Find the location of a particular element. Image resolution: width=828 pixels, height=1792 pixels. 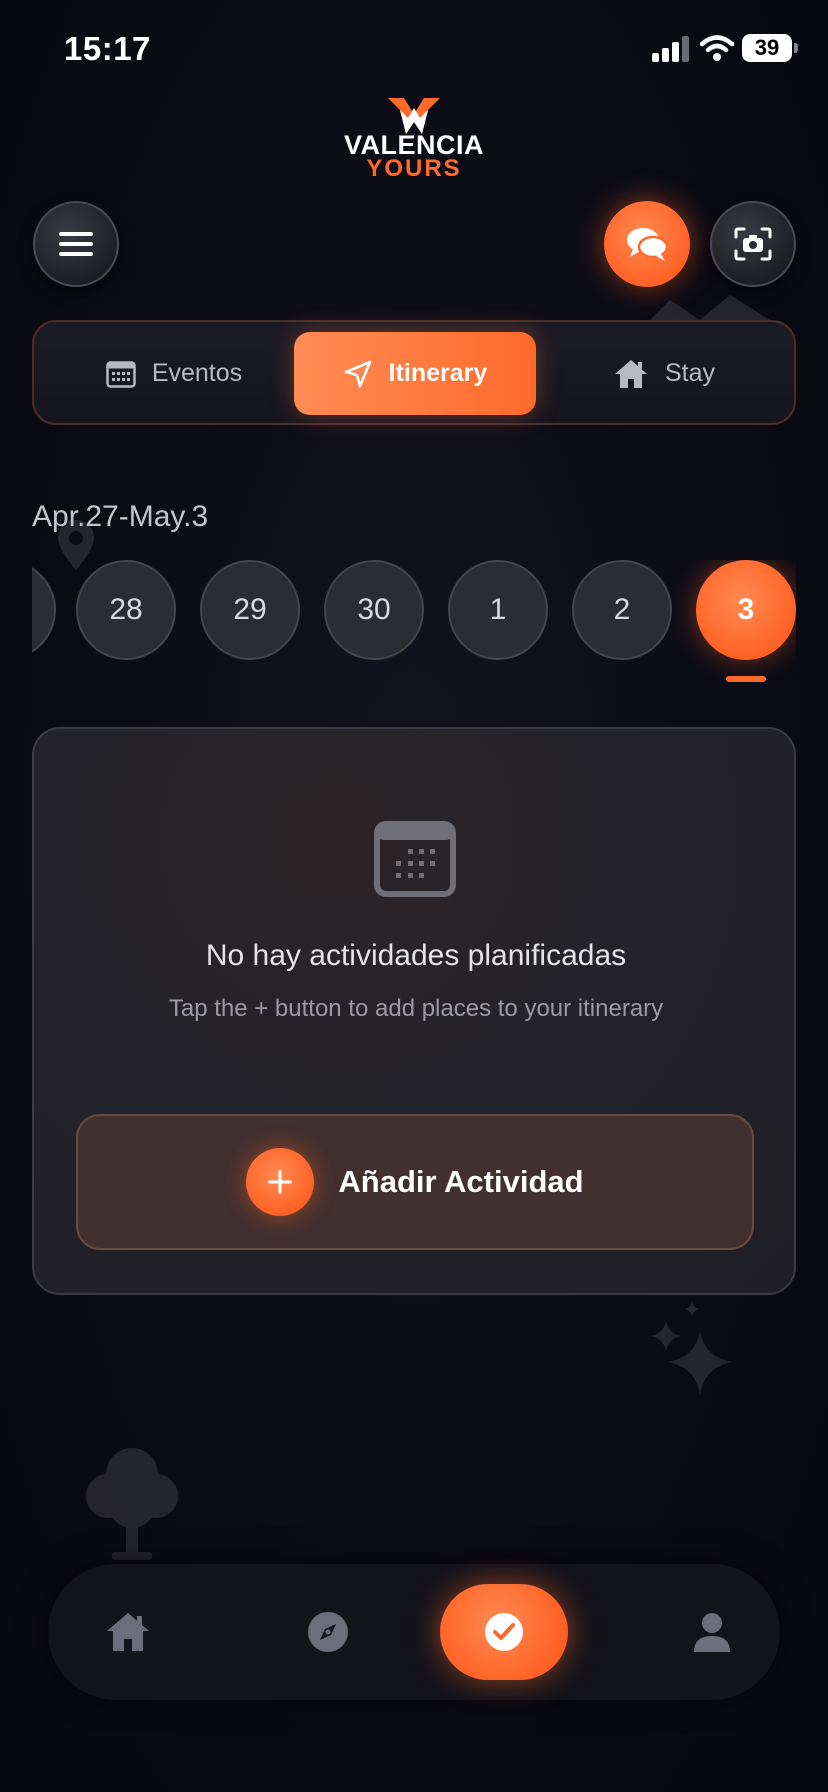

tab-eventos: Eventos is located at coordinates (174, 373).